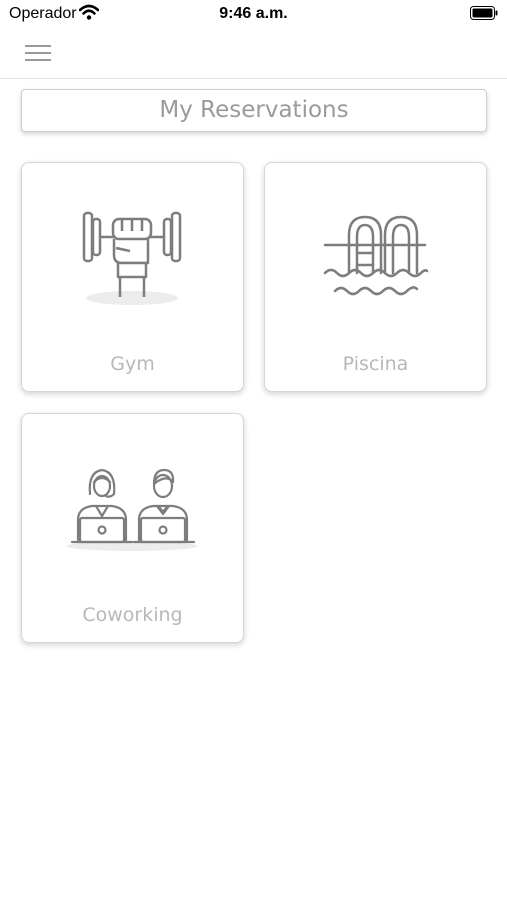  What do you see at coordinates (375, 364) in the screenshot?
I see `amenity-label-piscina: Piscina` at bounding box center [375, 364].